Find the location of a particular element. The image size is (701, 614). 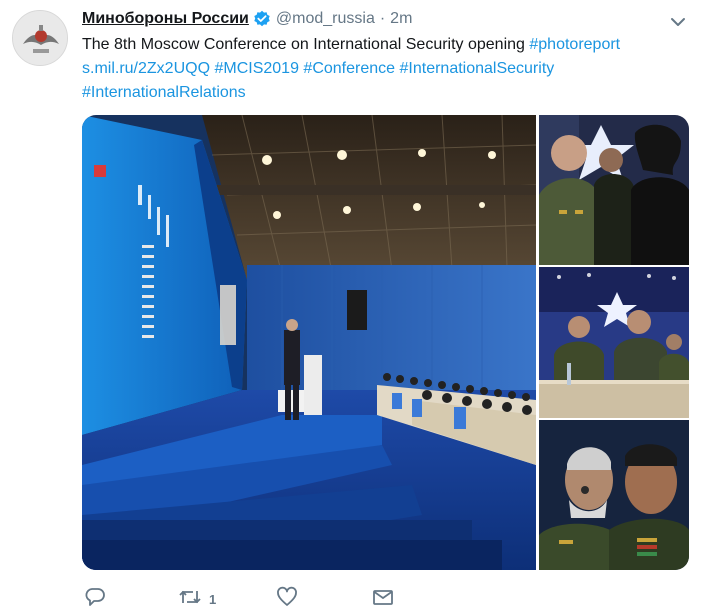

reply-button is located at coordinates (95, 599).